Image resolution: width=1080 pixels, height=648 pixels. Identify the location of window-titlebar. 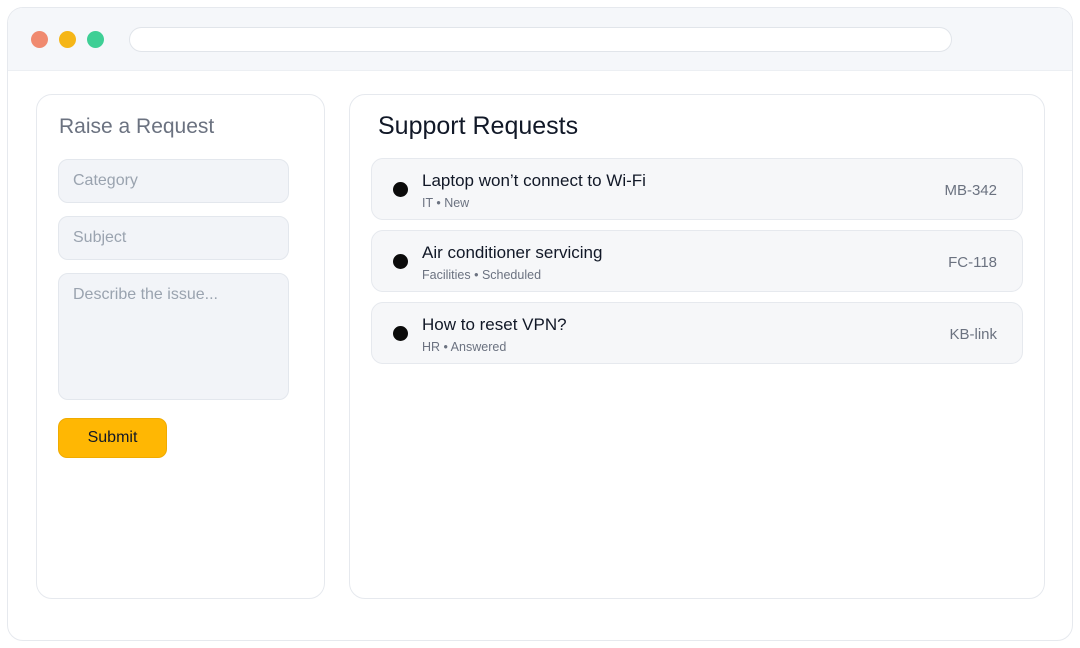
(540, 39).